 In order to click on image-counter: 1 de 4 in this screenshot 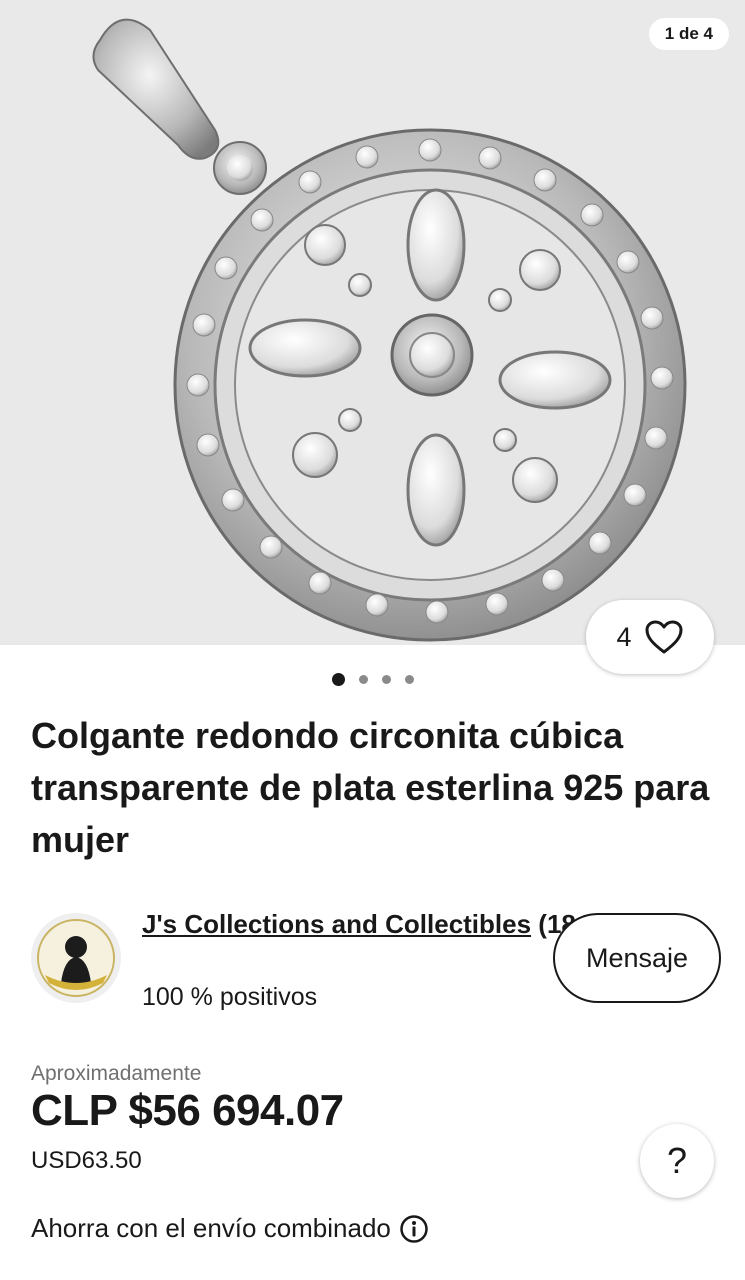, I will do `click(688, 34)`.